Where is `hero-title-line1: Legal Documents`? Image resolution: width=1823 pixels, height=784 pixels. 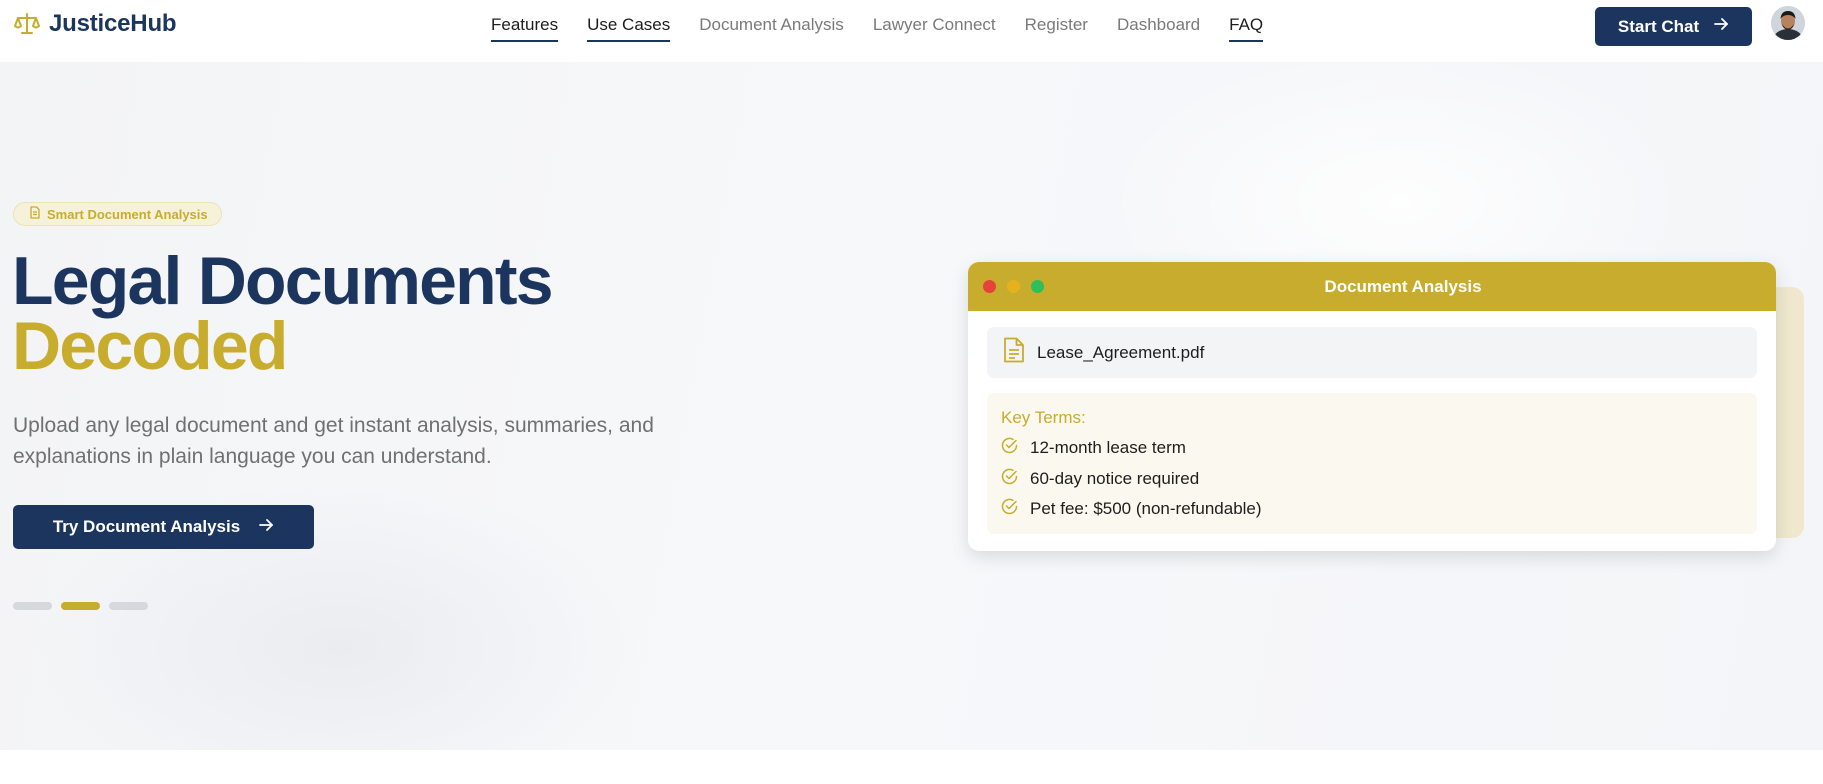
hero-title-line1: Legal Documents is located at coordinates (283, 281).